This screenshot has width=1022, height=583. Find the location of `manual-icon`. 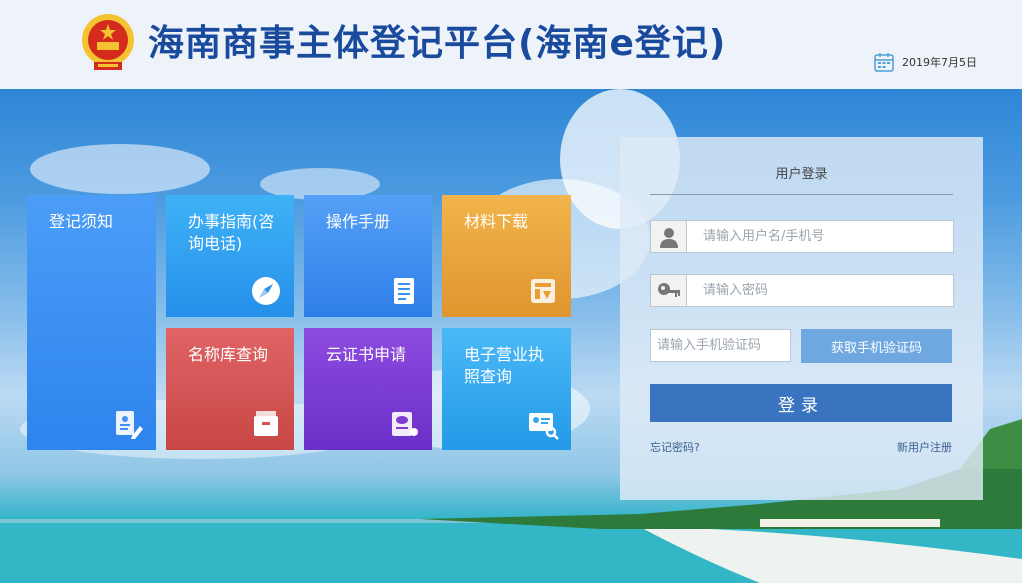

manual-icon is located at coordinates (404, 291).